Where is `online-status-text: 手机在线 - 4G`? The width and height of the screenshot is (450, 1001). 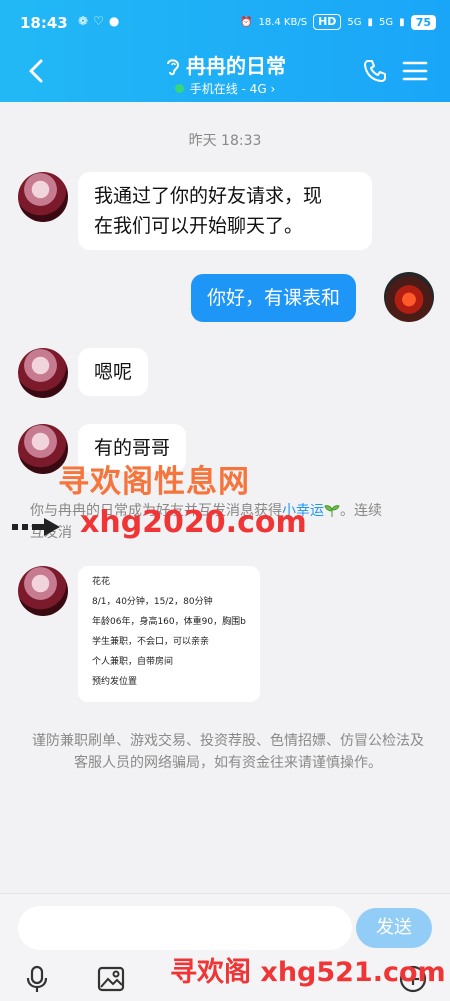 online-status-text: 手机在线 - 4G is located at coordinates (228, 89).